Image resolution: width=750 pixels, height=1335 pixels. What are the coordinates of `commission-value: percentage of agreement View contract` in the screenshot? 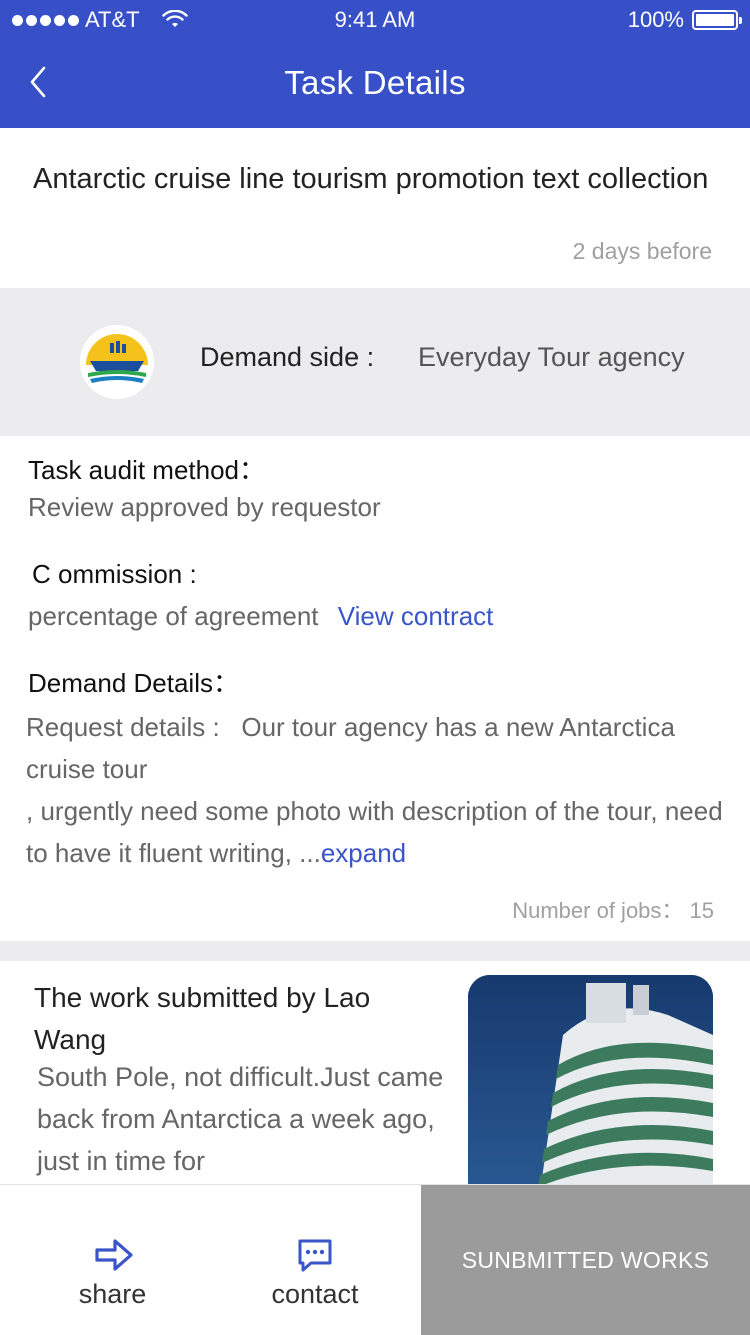 It's located at (260, 616).